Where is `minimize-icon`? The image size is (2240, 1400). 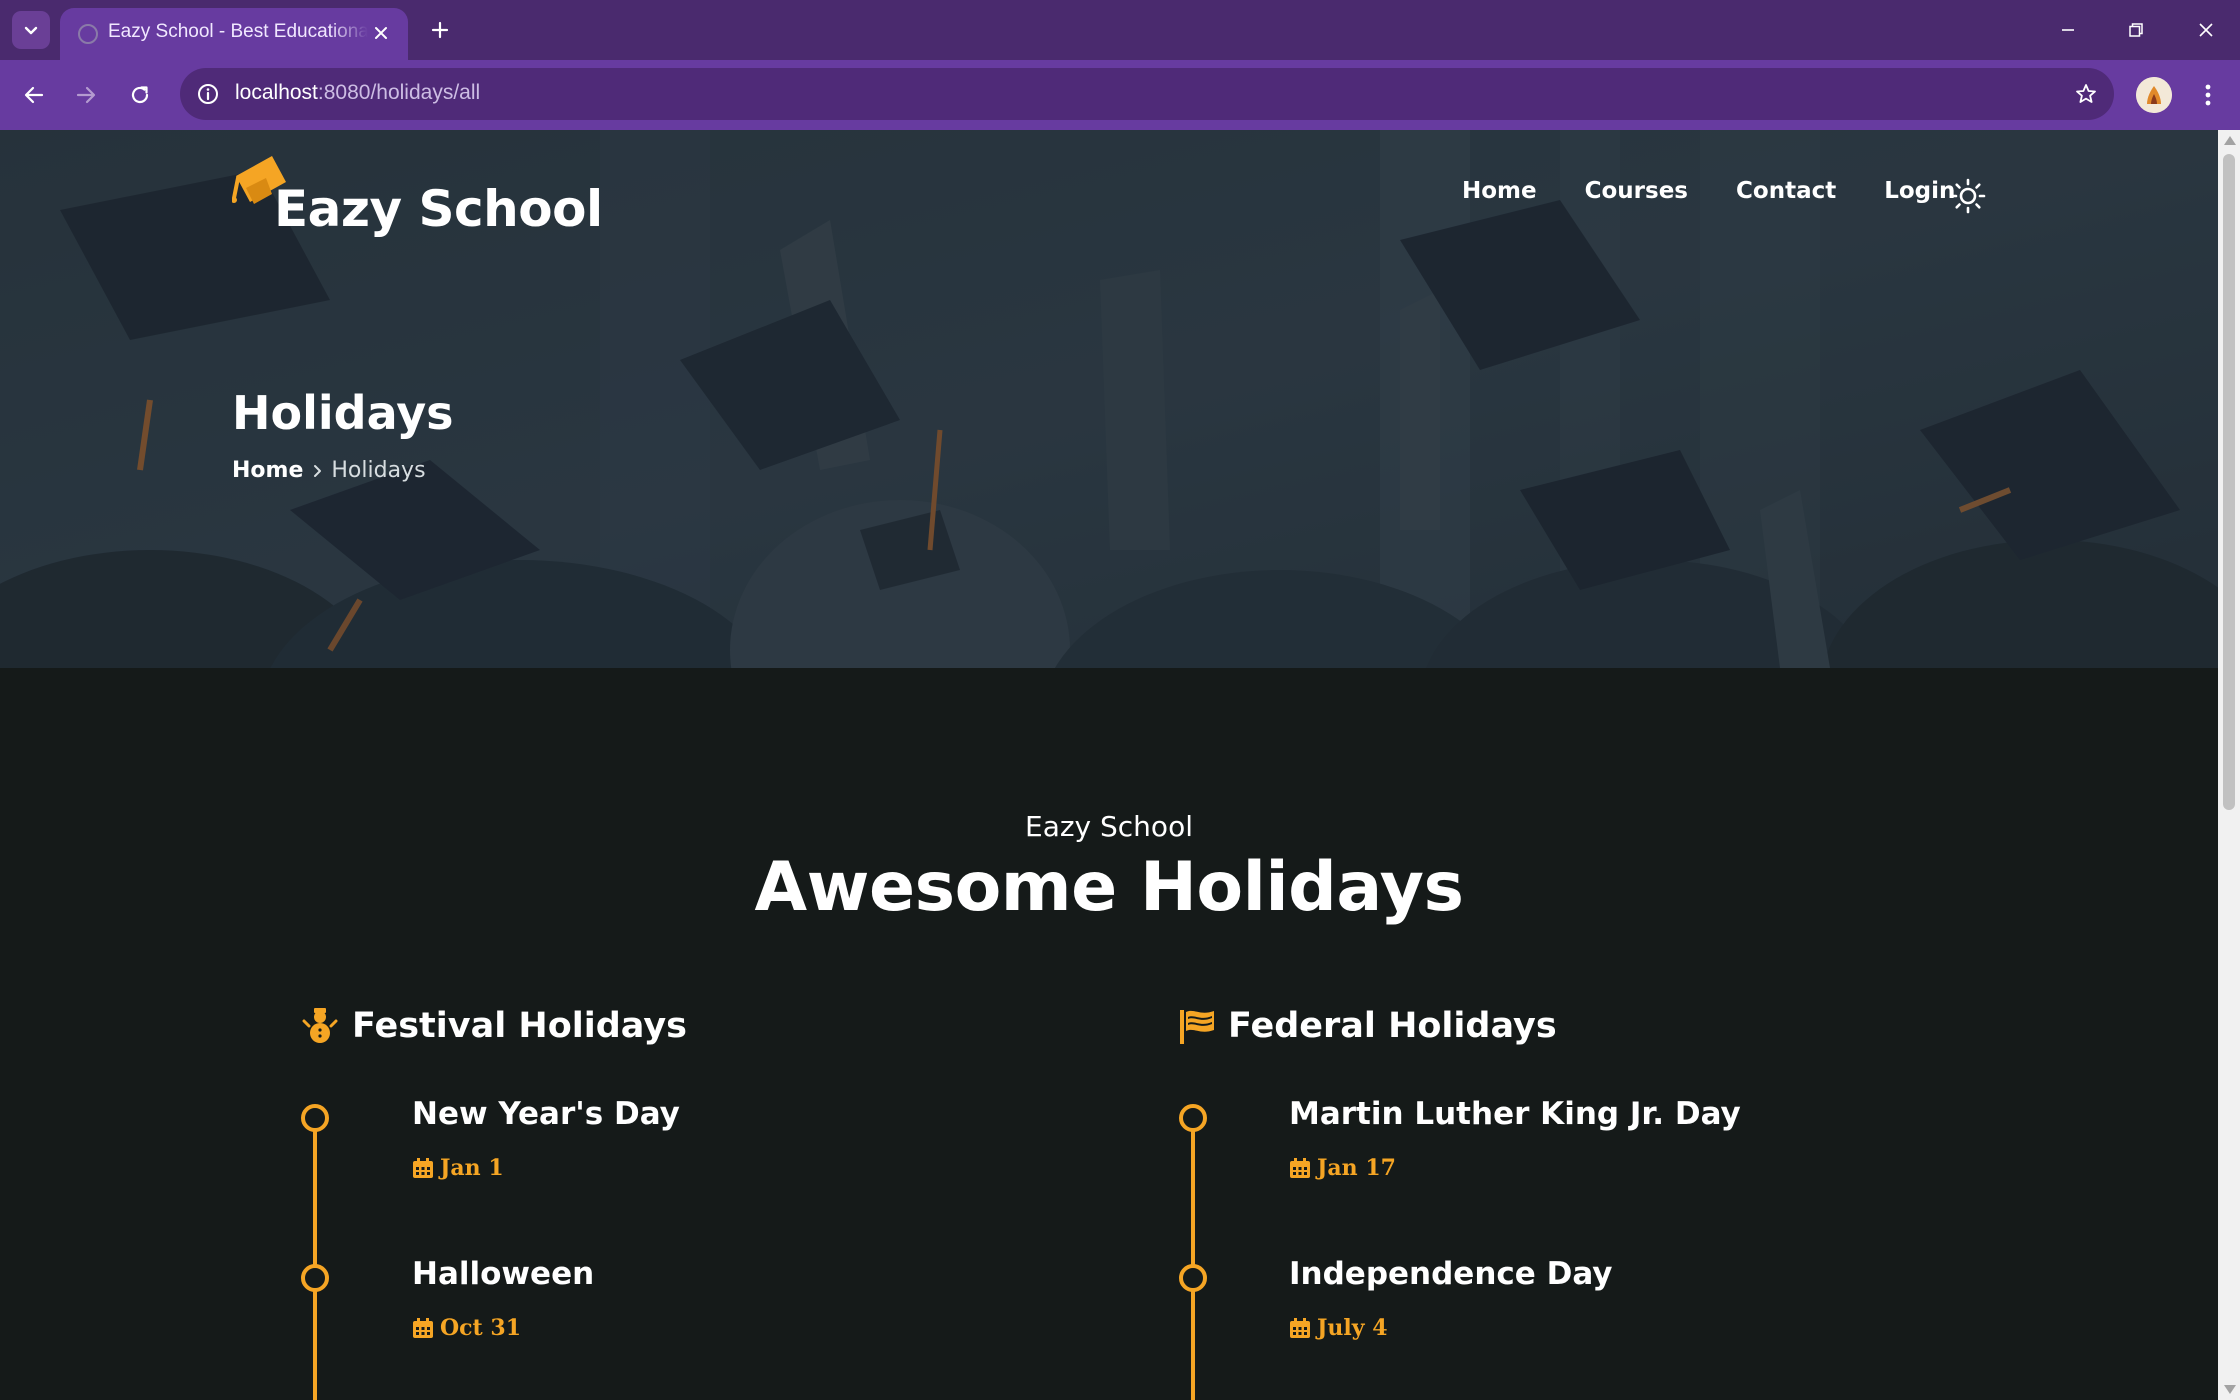
minimize-icon is located at coordinates (2068, 30).